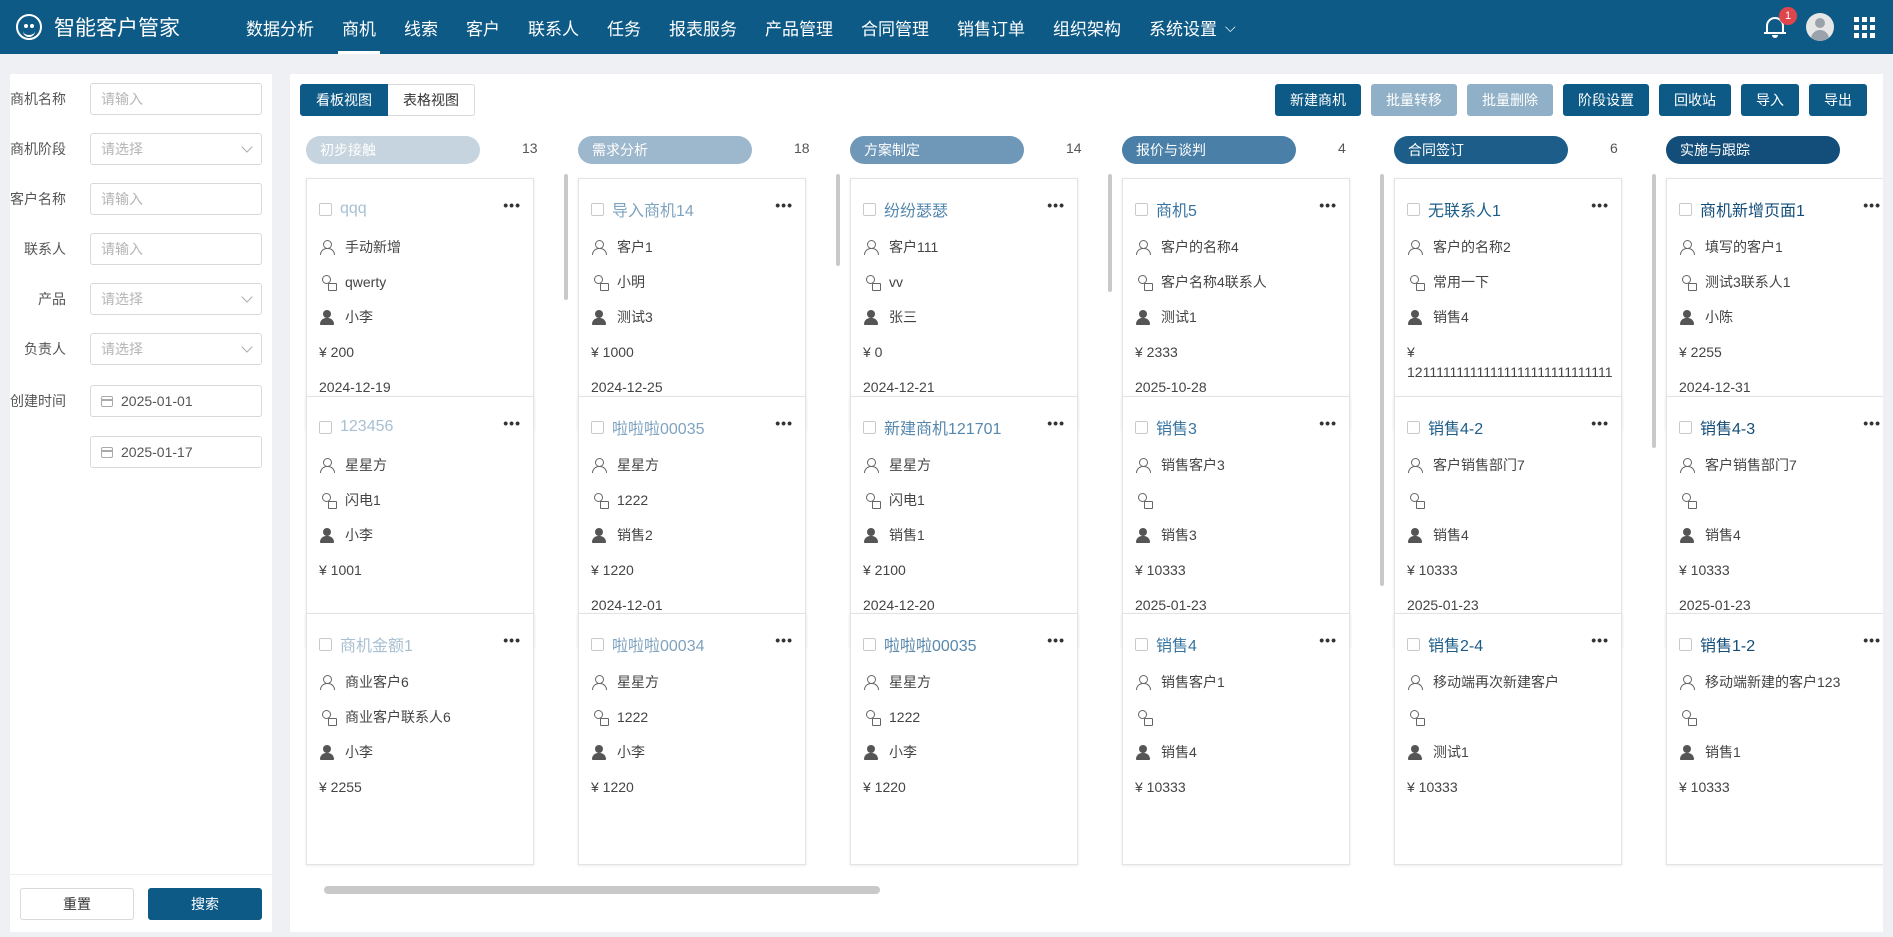  I want to click on card-title: 销售1-2, so click(1727, 644).